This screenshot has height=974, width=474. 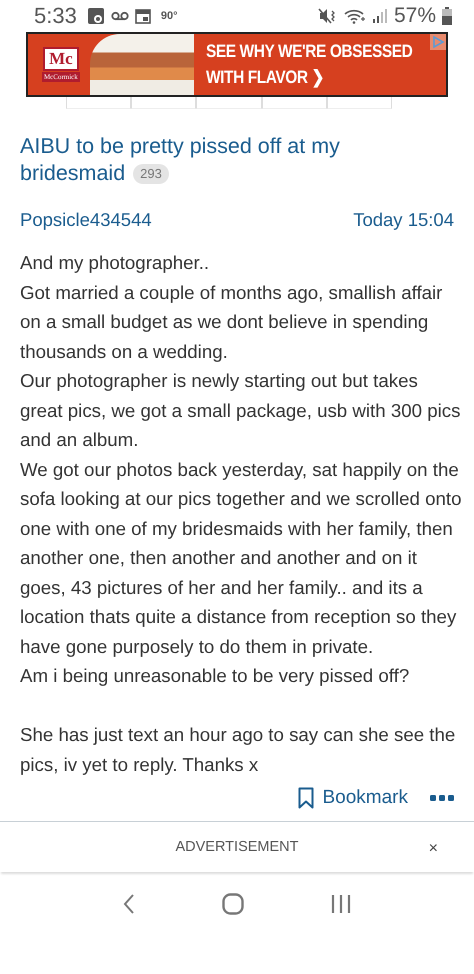 I want to click on post-time: Today 15:04, so click(x=403, y=220).